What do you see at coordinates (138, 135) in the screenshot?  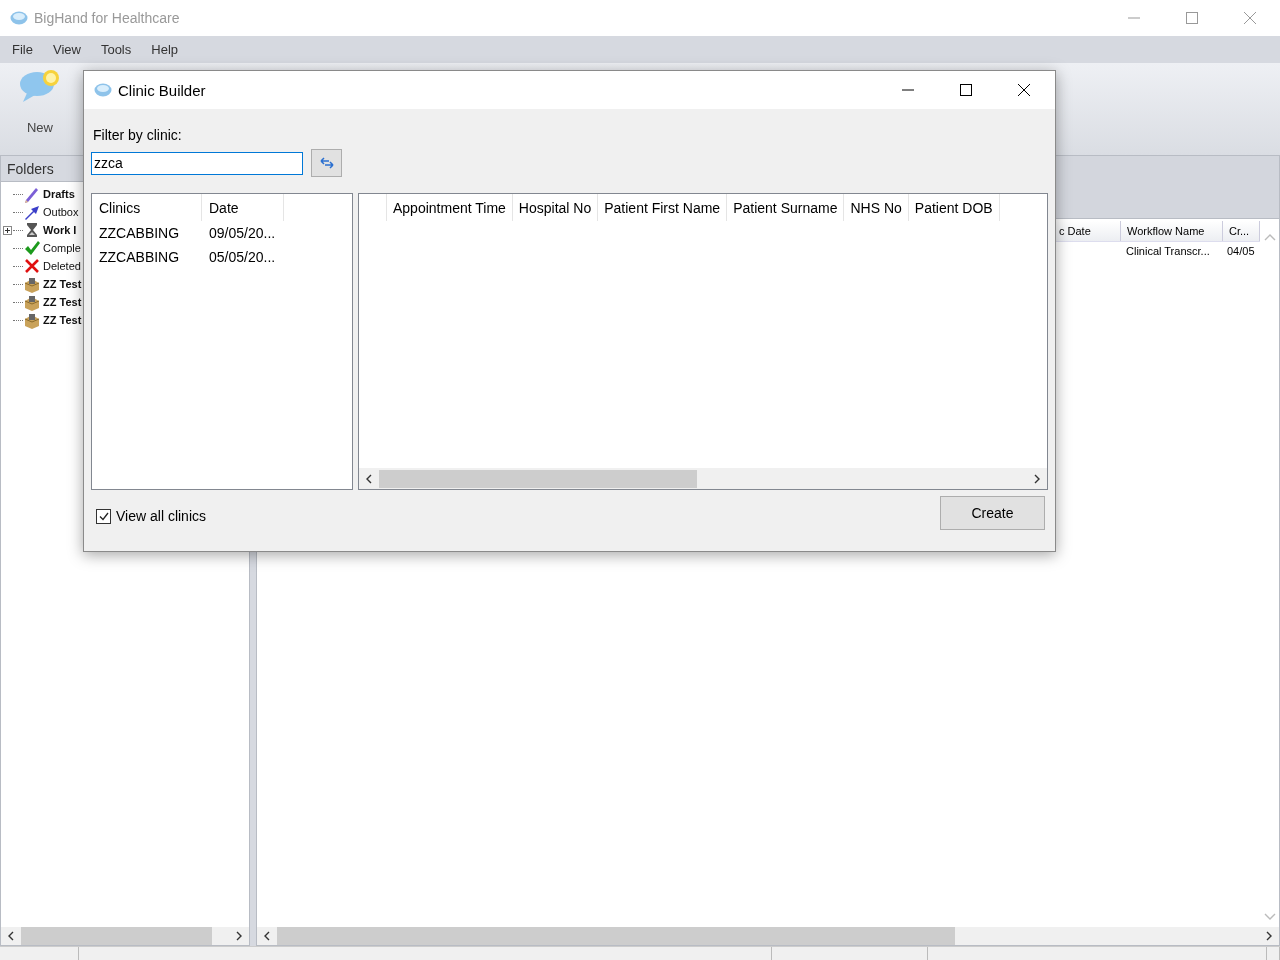 I see `filter-label: Filter by clinic:` at bounding box center [138, 135].